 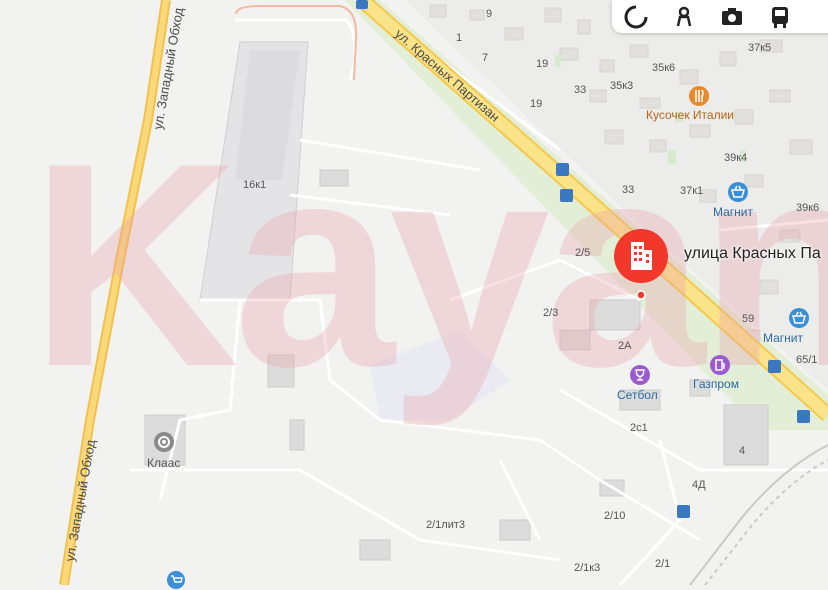 What do you see at coordinates (736, 158) in the screenshot?
I see `house-number: 39к4` at bounding box center [736, 158].